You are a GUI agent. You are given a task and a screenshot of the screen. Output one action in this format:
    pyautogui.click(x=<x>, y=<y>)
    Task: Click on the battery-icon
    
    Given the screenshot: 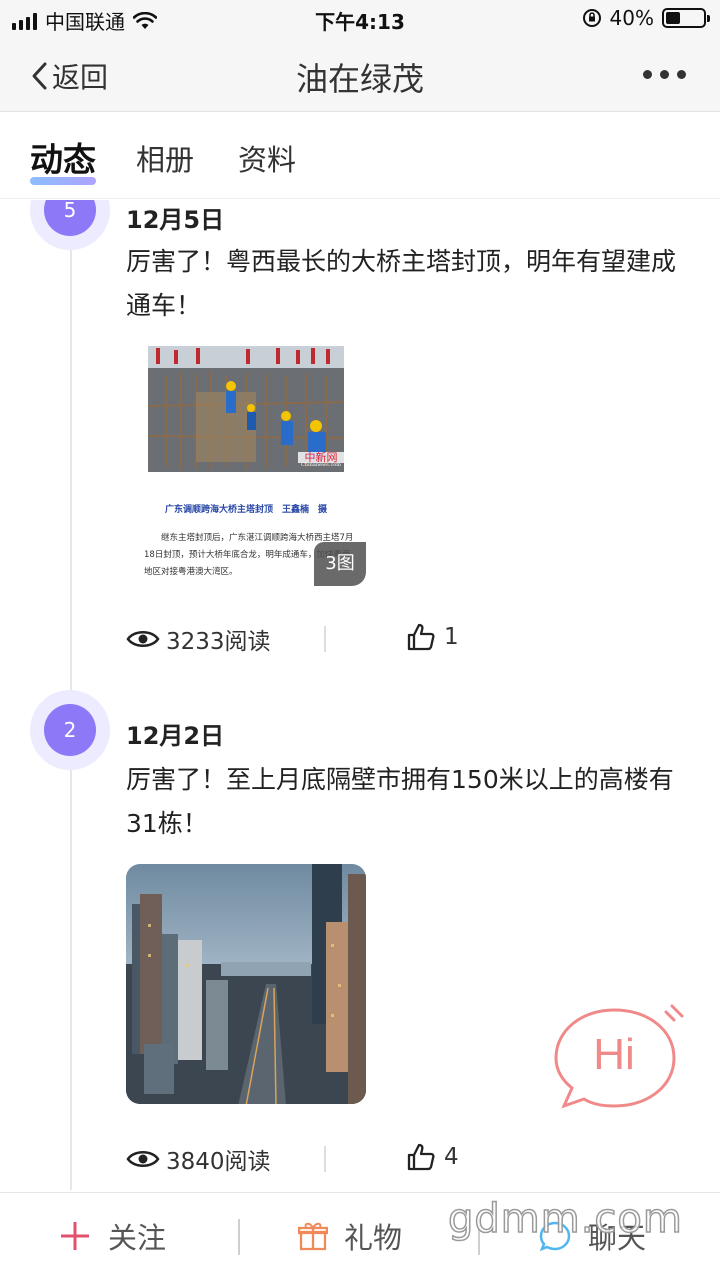 What is the action you would take?
    pyautogui.click(x=686, y=18)
    